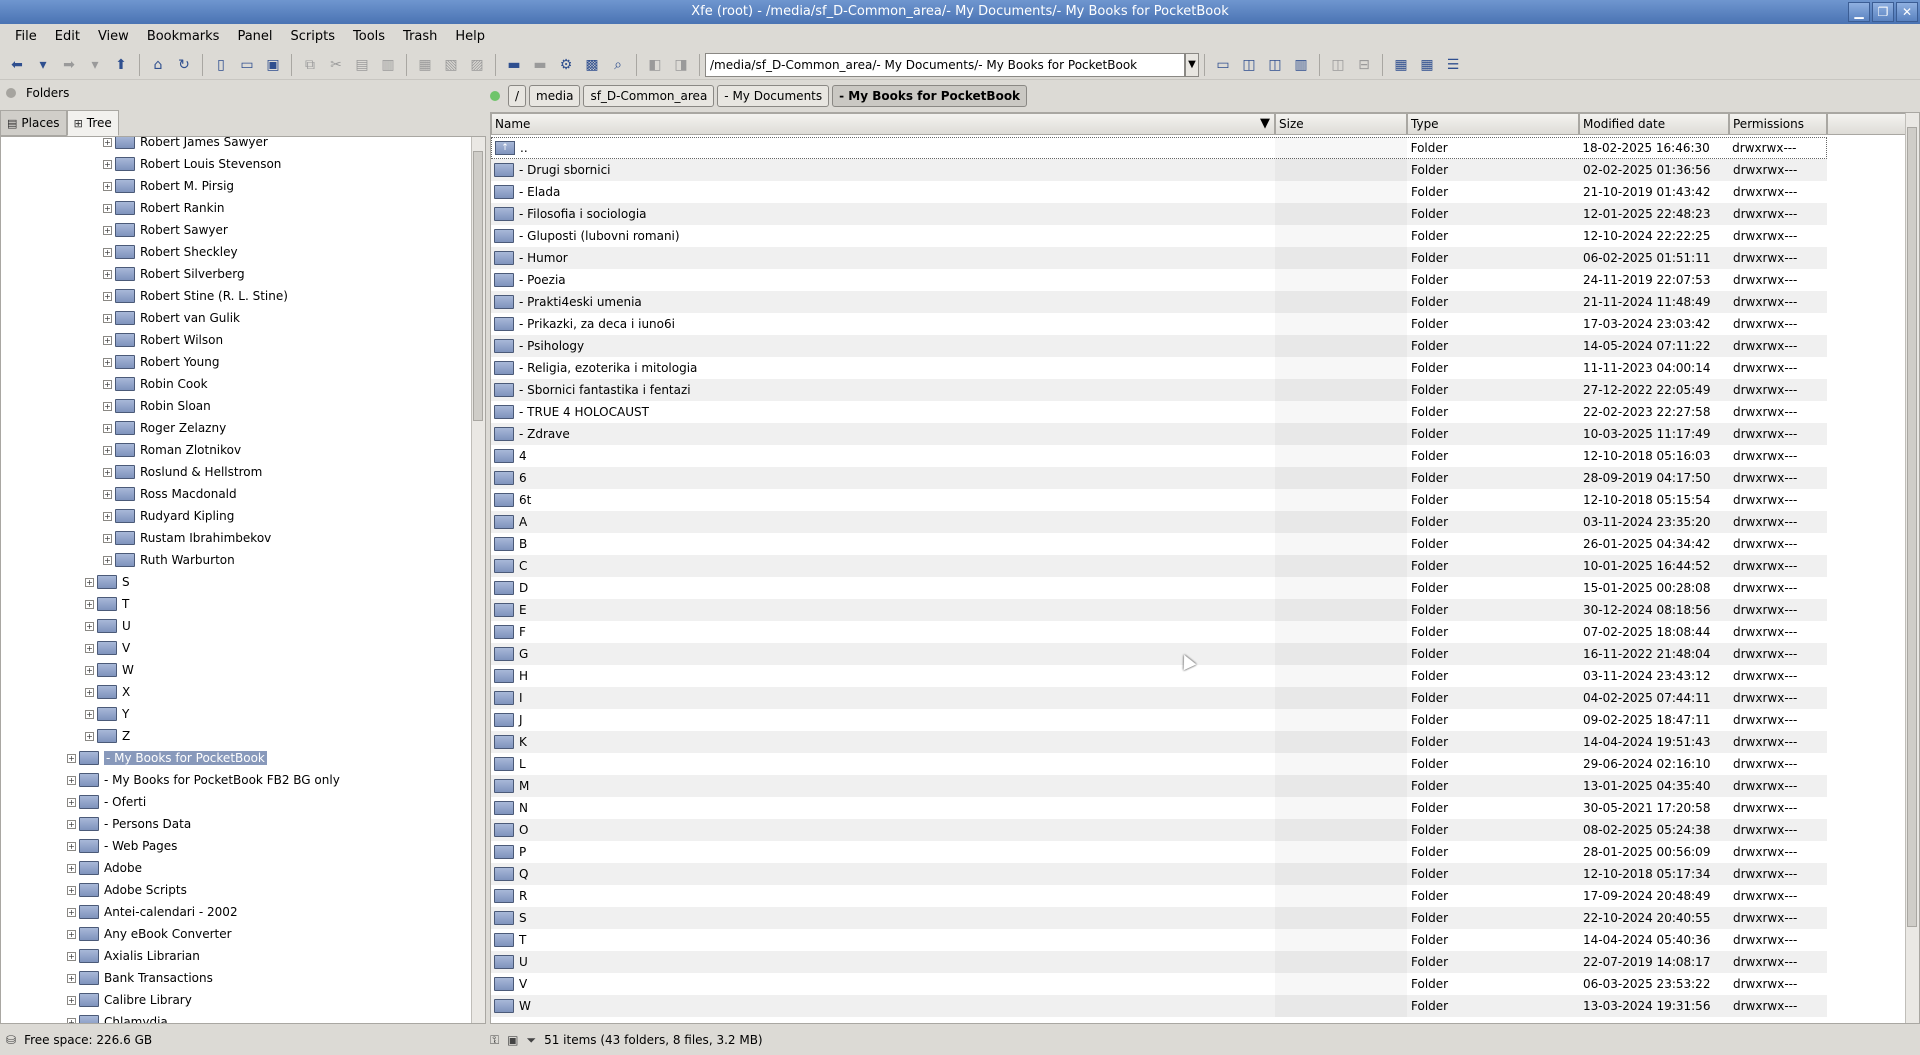 The height and width of the screenshot is (1055, 1920). I want to click on vertical-split-icon: ◫, so click(1338, 65).